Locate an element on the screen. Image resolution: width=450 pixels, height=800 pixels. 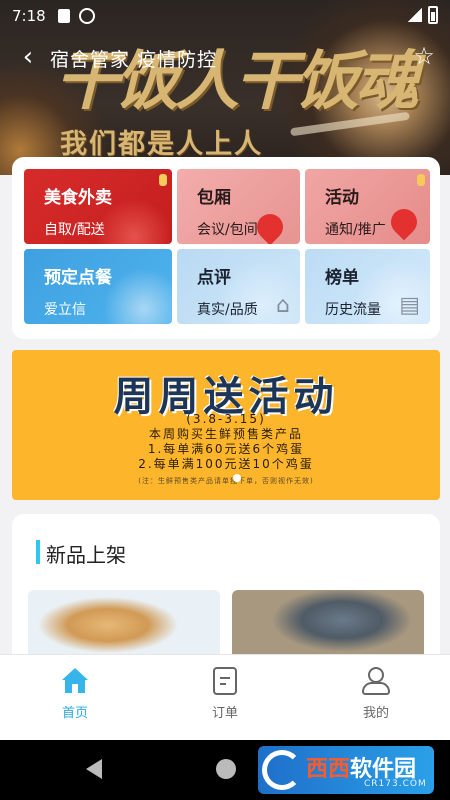
category-subtitle: 历史流量 is located at coordinates (353, 310).